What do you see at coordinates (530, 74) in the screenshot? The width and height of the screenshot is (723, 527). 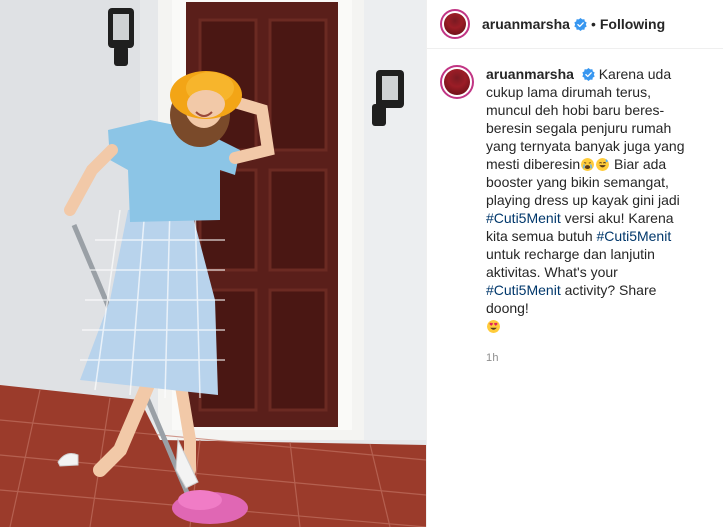 I see `caption-username: aruanmarsha` at bounding box center [530, 74].